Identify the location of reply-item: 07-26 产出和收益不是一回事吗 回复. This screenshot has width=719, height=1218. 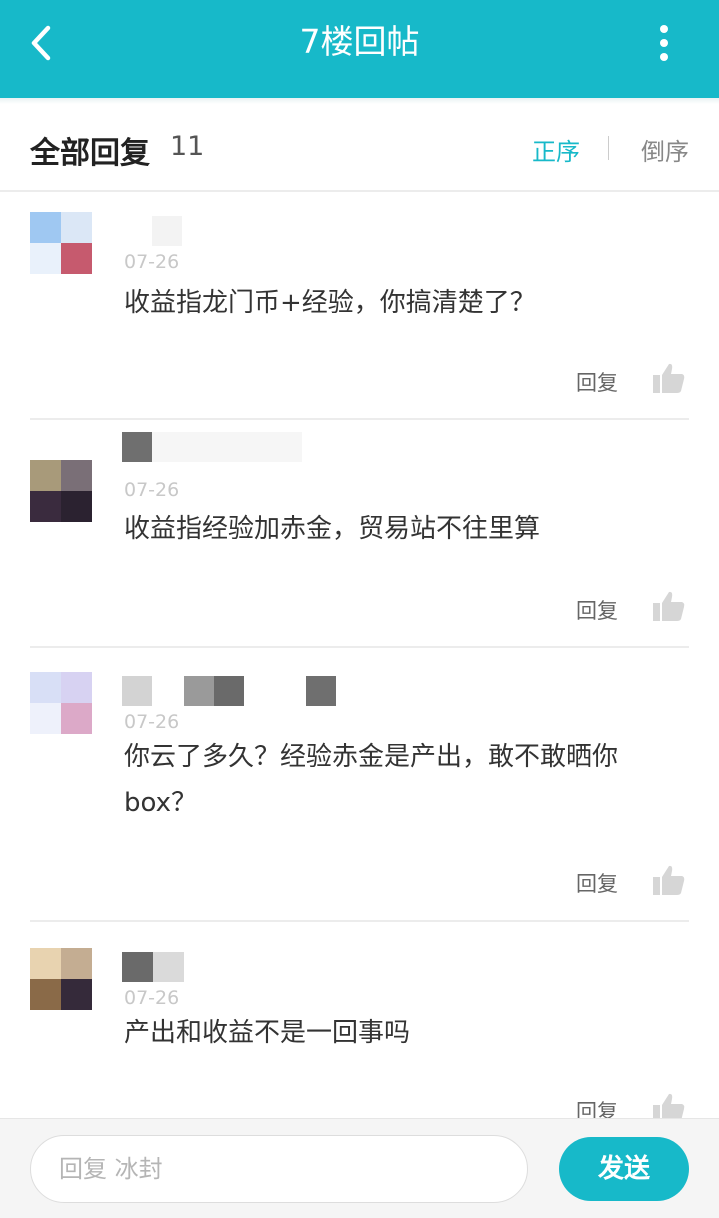
(359, 1036).